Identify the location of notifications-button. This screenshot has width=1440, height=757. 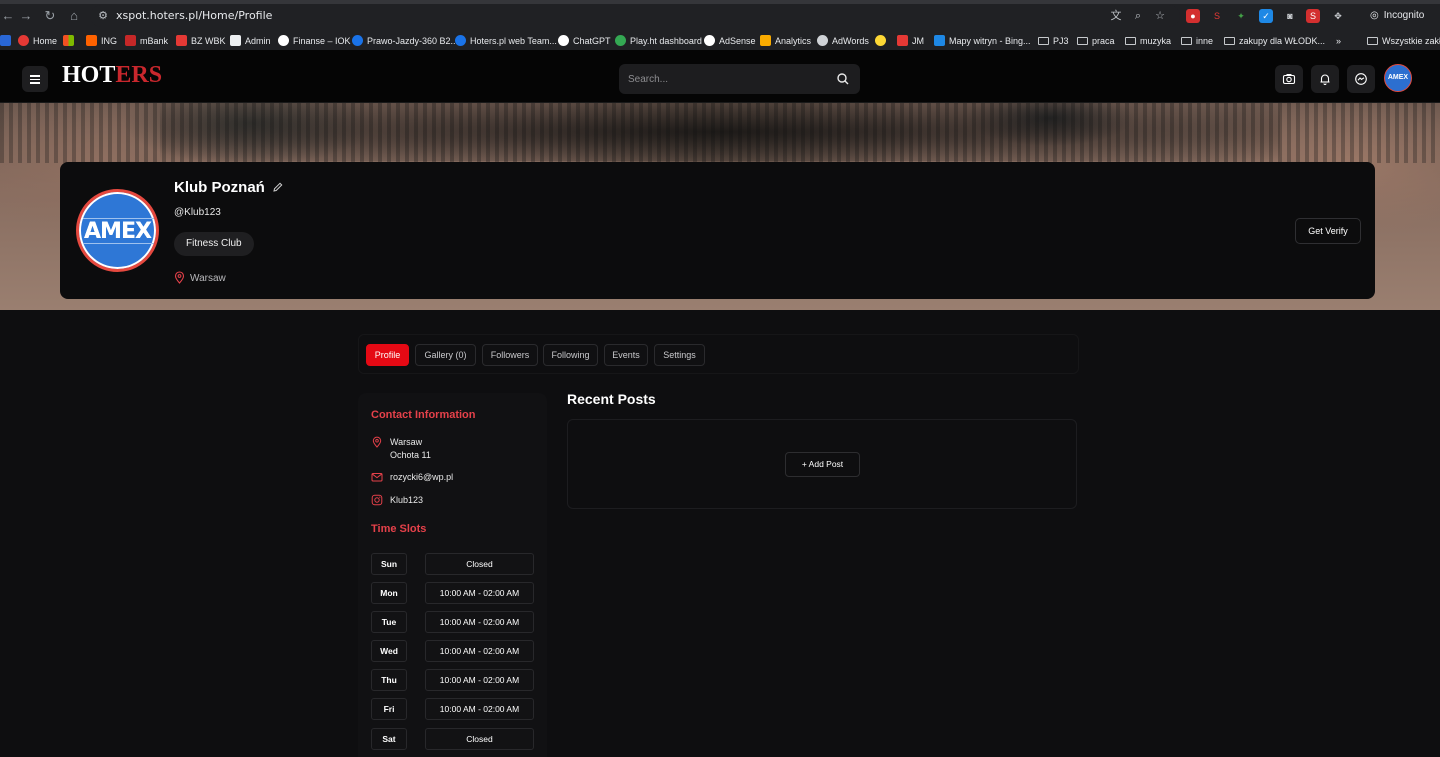
(1325, 79).